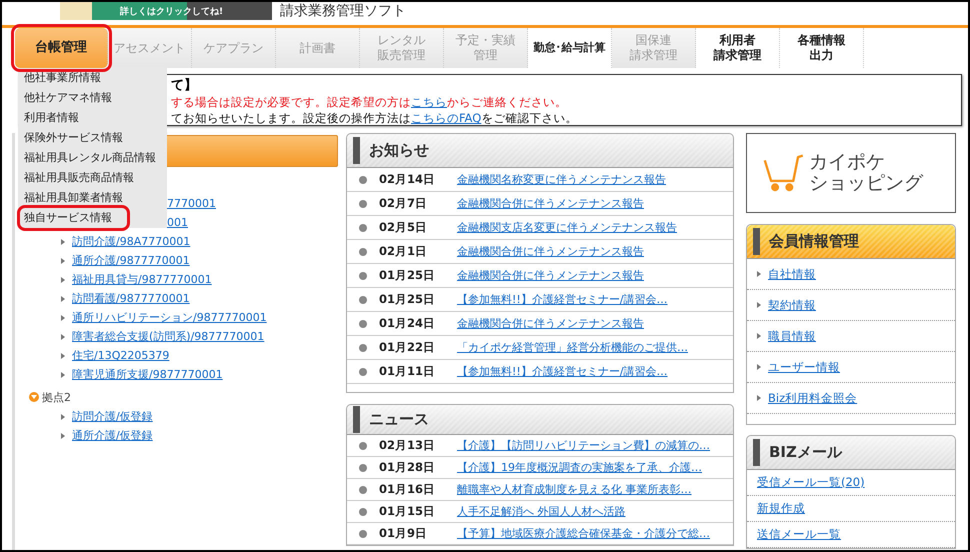 Image resolution: width=970 pixels, height=552 pixels. What do you see at coordinates (403, 203) in the screenshot?
I see `news-date: 02月7日` at bounding box center [403, 203].